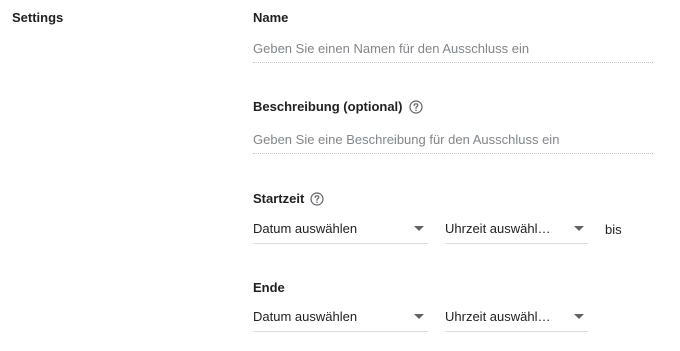  I want to click on name-label-text: Name, so click(271, 17).